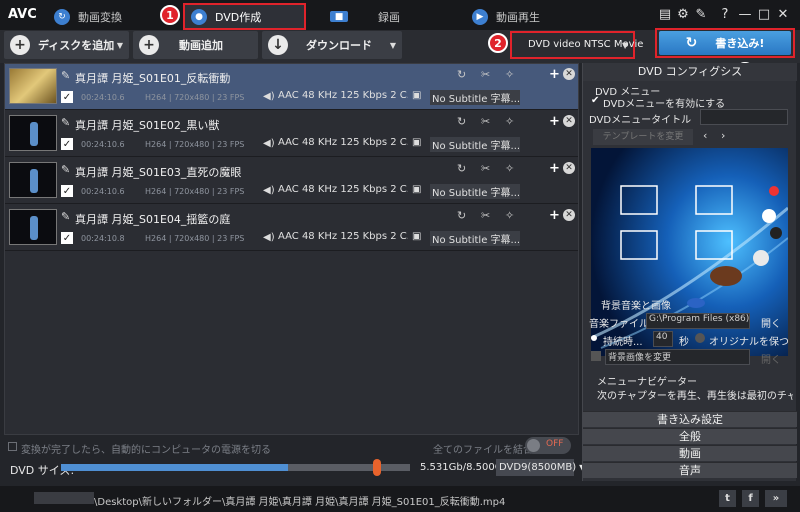 The image size is (800, 512). Describe the element at coordinates (389, 16) in the screenshot. I see `tab-record: ■ 録画` at that location.